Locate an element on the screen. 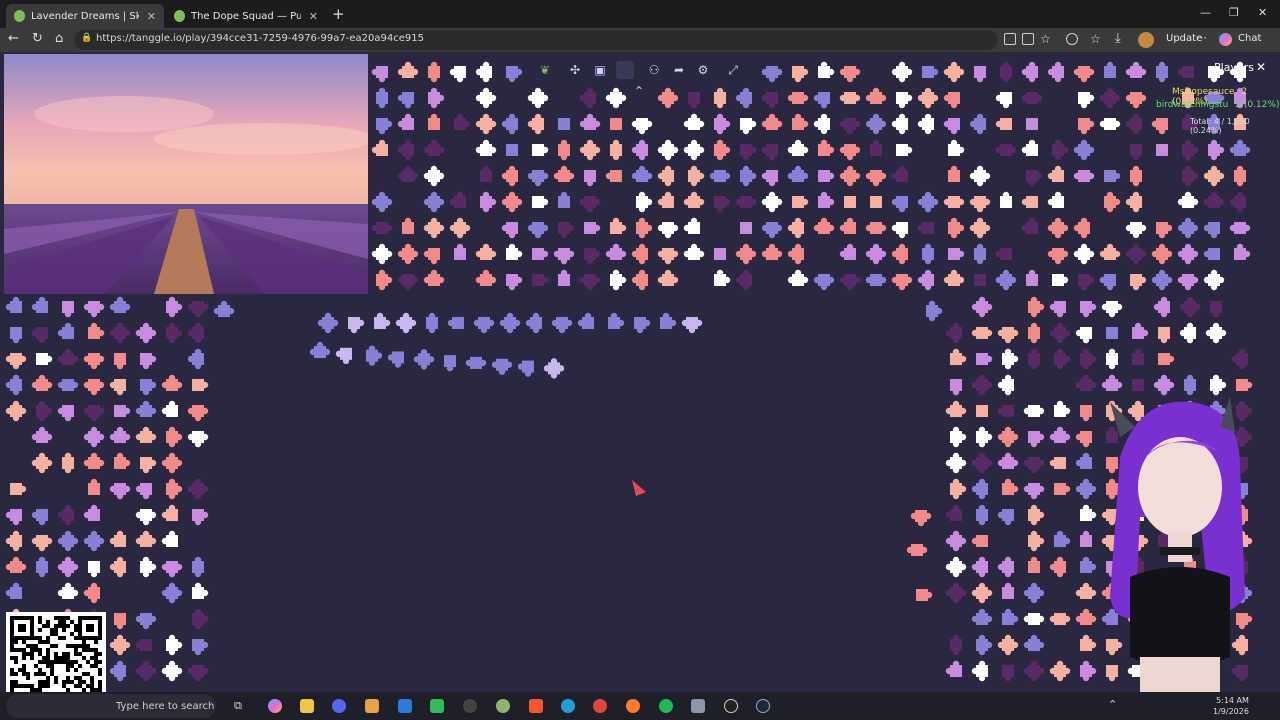  more-icon: ⋯ is located at coordinates (1201, 37).